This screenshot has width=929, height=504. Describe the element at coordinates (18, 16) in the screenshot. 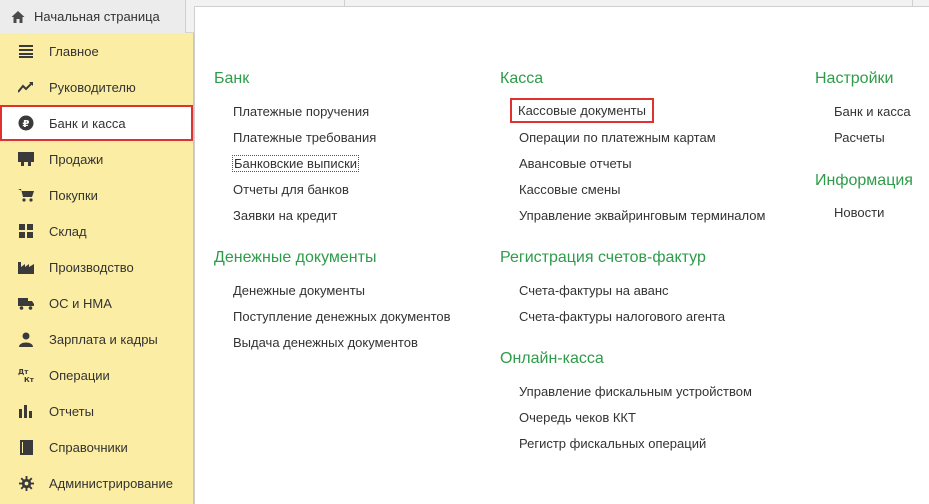

I see `home-icon` at that location.